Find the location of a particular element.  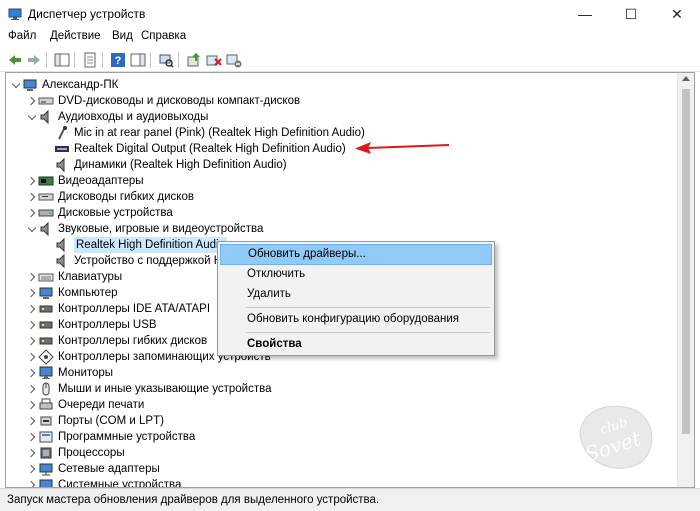

tree-item-sound-video: Звуковые, игровые и видеоустройства is located at coordinates (144, 229).